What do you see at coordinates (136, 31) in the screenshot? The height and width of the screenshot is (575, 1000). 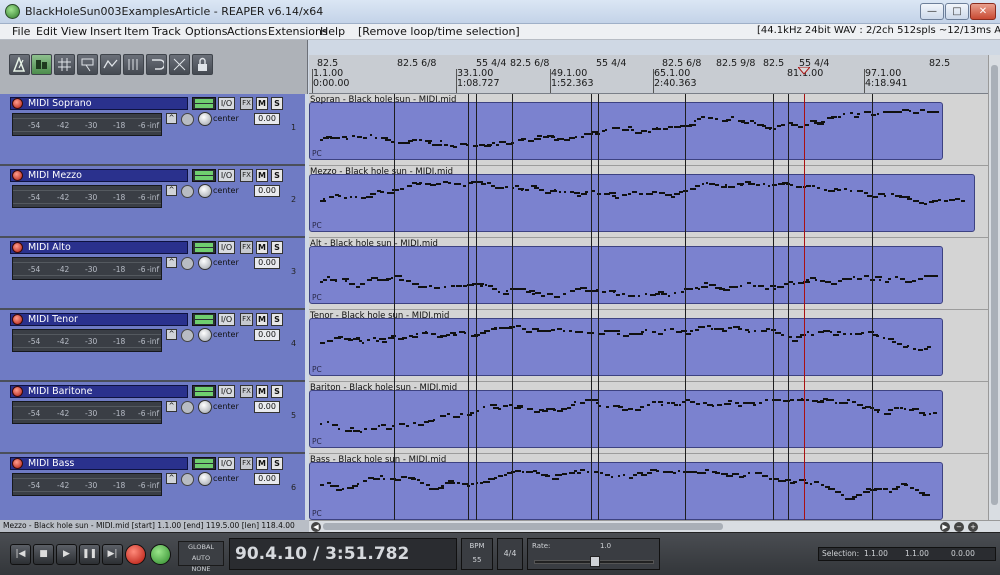 I see `menu-item: Item` at bounding box center [136, 31].